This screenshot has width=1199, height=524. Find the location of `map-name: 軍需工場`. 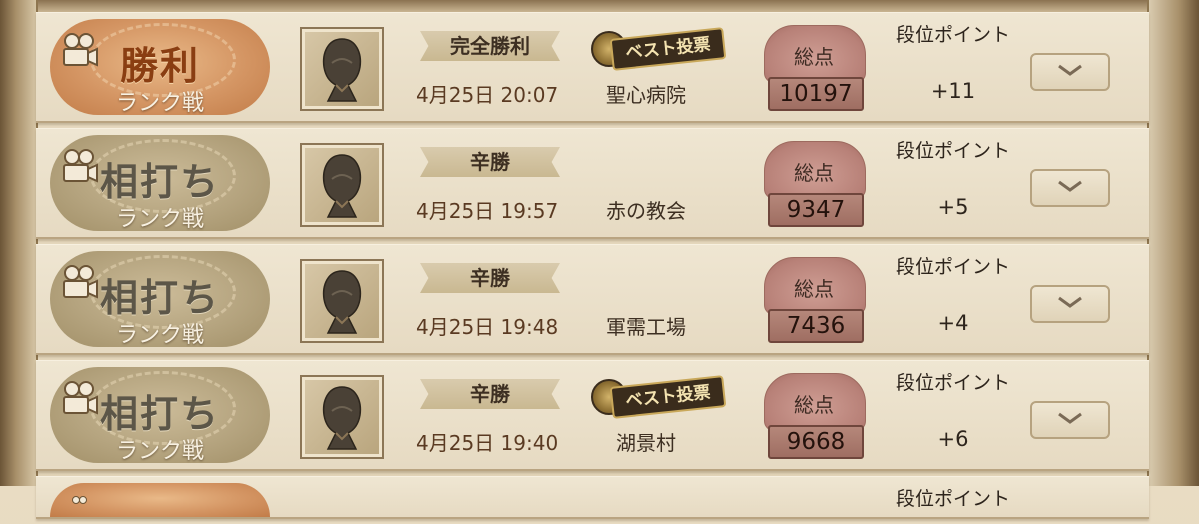

map-name: 軍需工場 is located at coordinates (646, 327).